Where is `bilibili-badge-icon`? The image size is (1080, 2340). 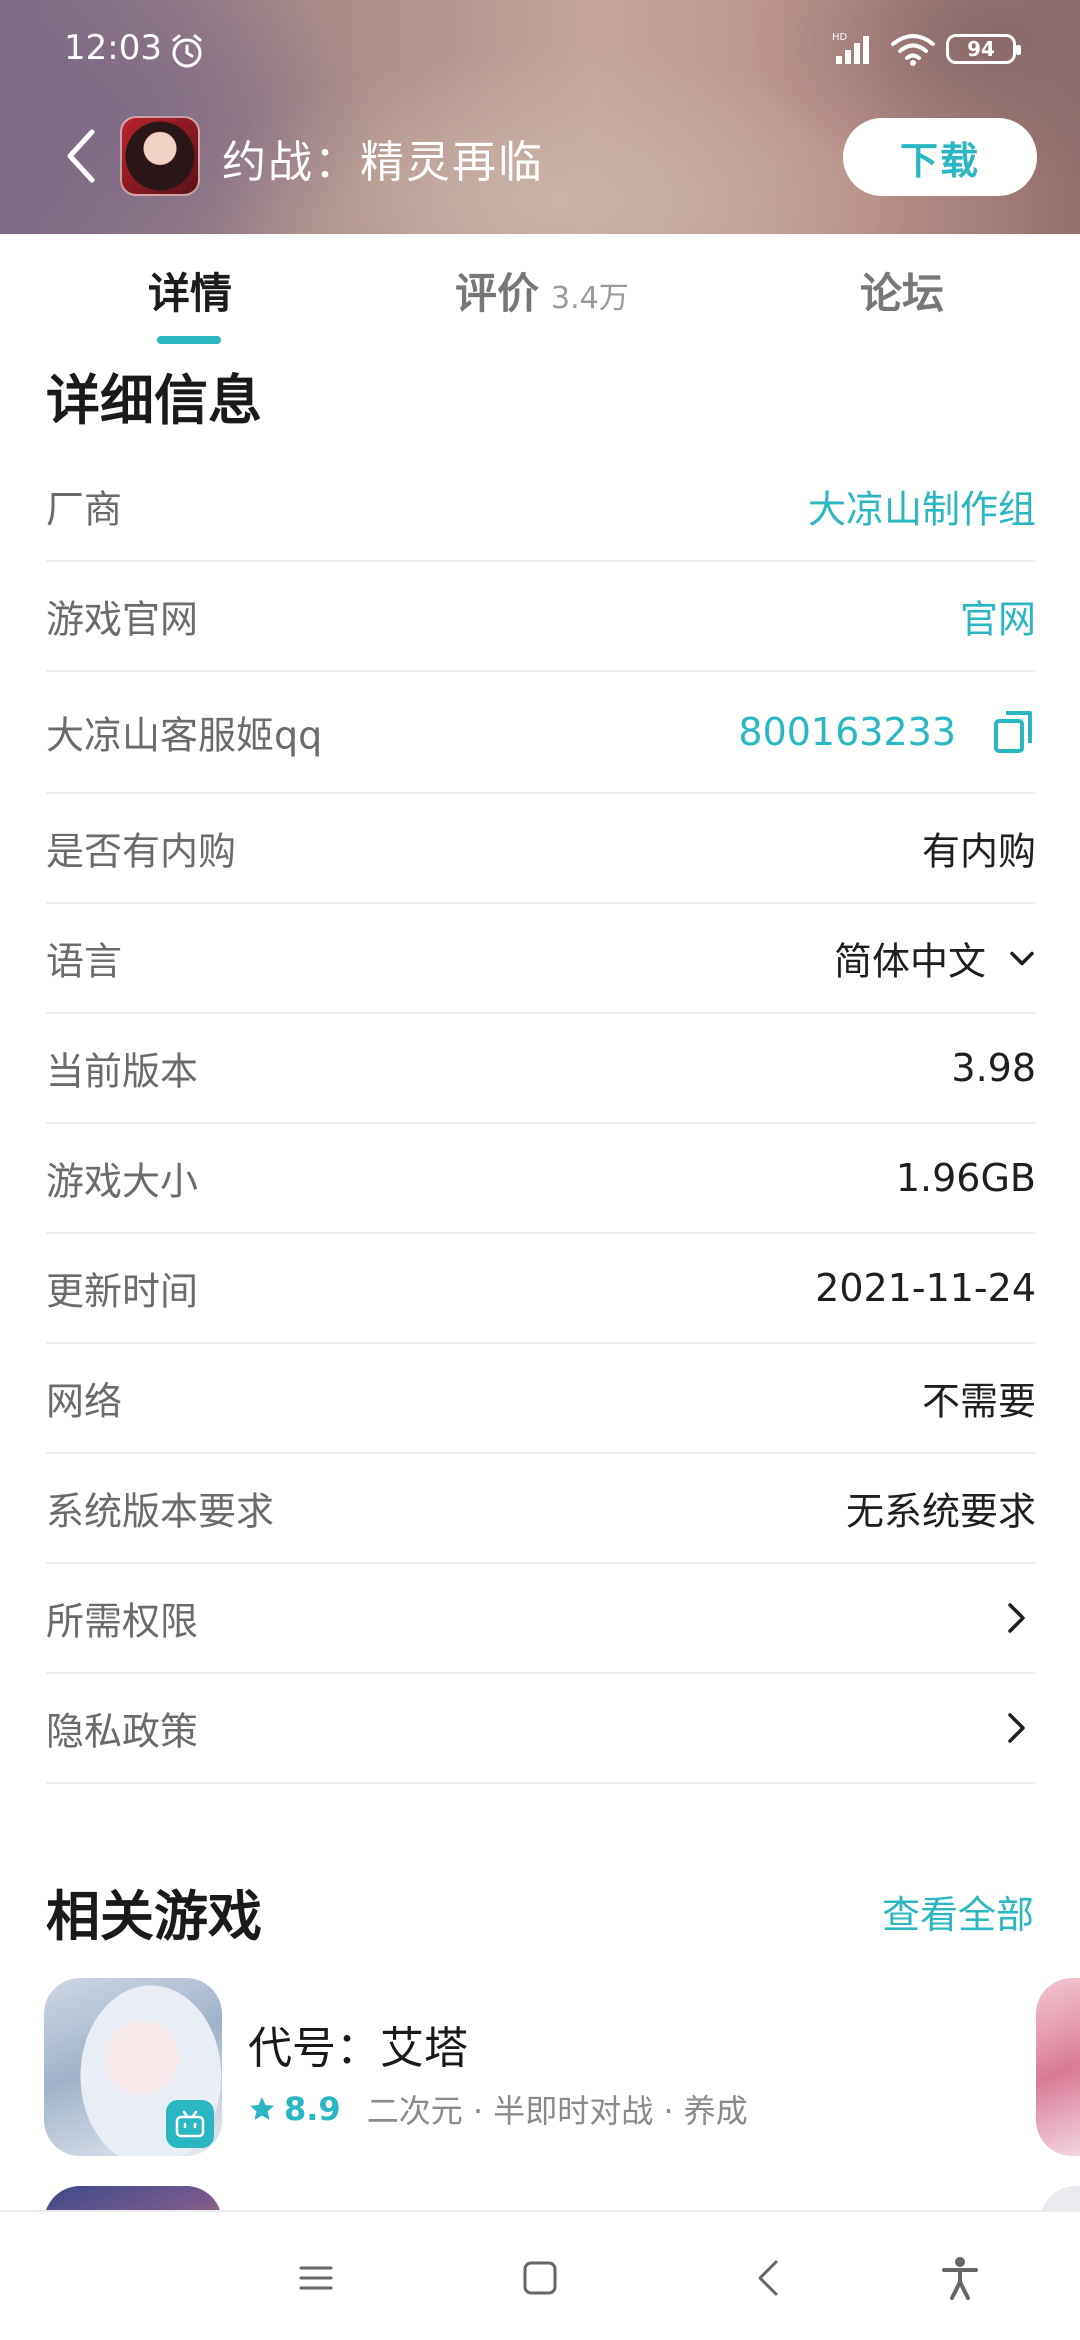 bilibili-badge-icon is located at coordinates (190, 2124).